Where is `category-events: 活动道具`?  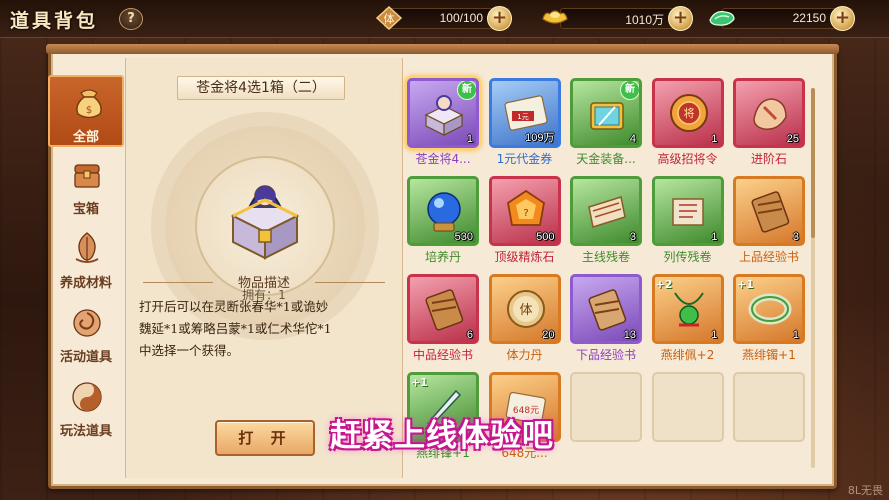
category-events: 活动道具 is located at coordinates (86, 333).